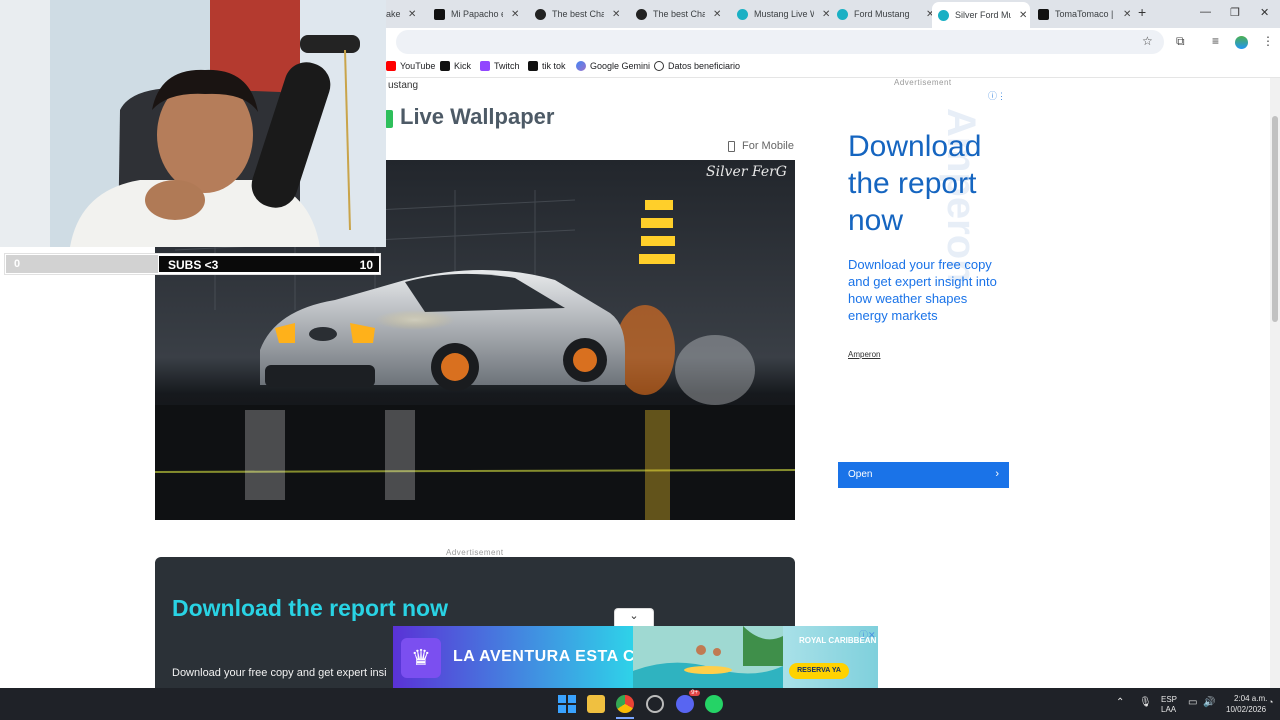 This screenshot has width=1280, height=720. I want to click on scrollbar, so click(1275, 383).